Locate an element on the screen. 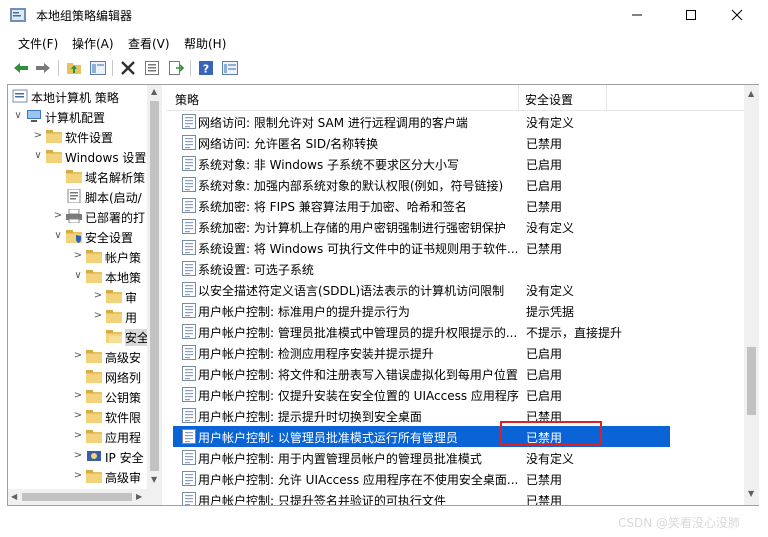  policy-row: 系统设置: 可选子系统 is located at coordinates (422, 268).